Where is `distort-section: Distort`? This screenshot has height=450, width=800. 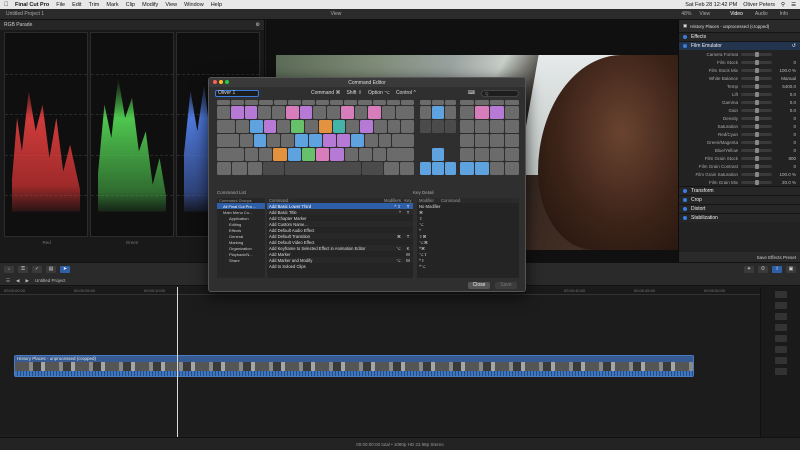
distort-section: Distort is located at coordinates (739, 208).